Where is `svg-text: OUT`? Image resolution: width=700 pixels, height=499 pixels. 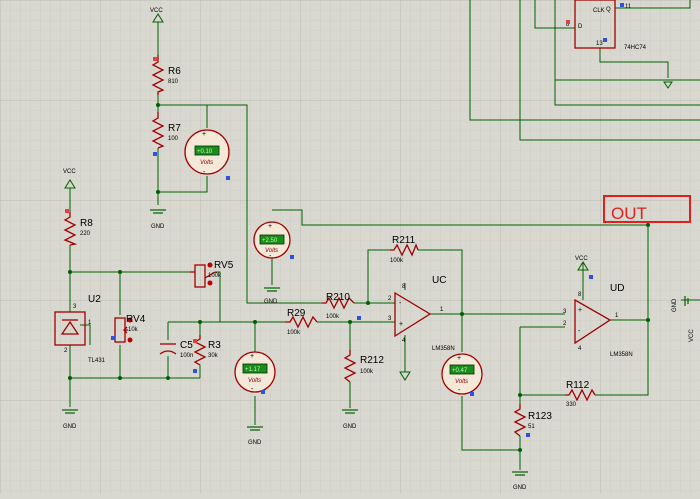 svg-text: OUT is located at coordinates (629, 213).